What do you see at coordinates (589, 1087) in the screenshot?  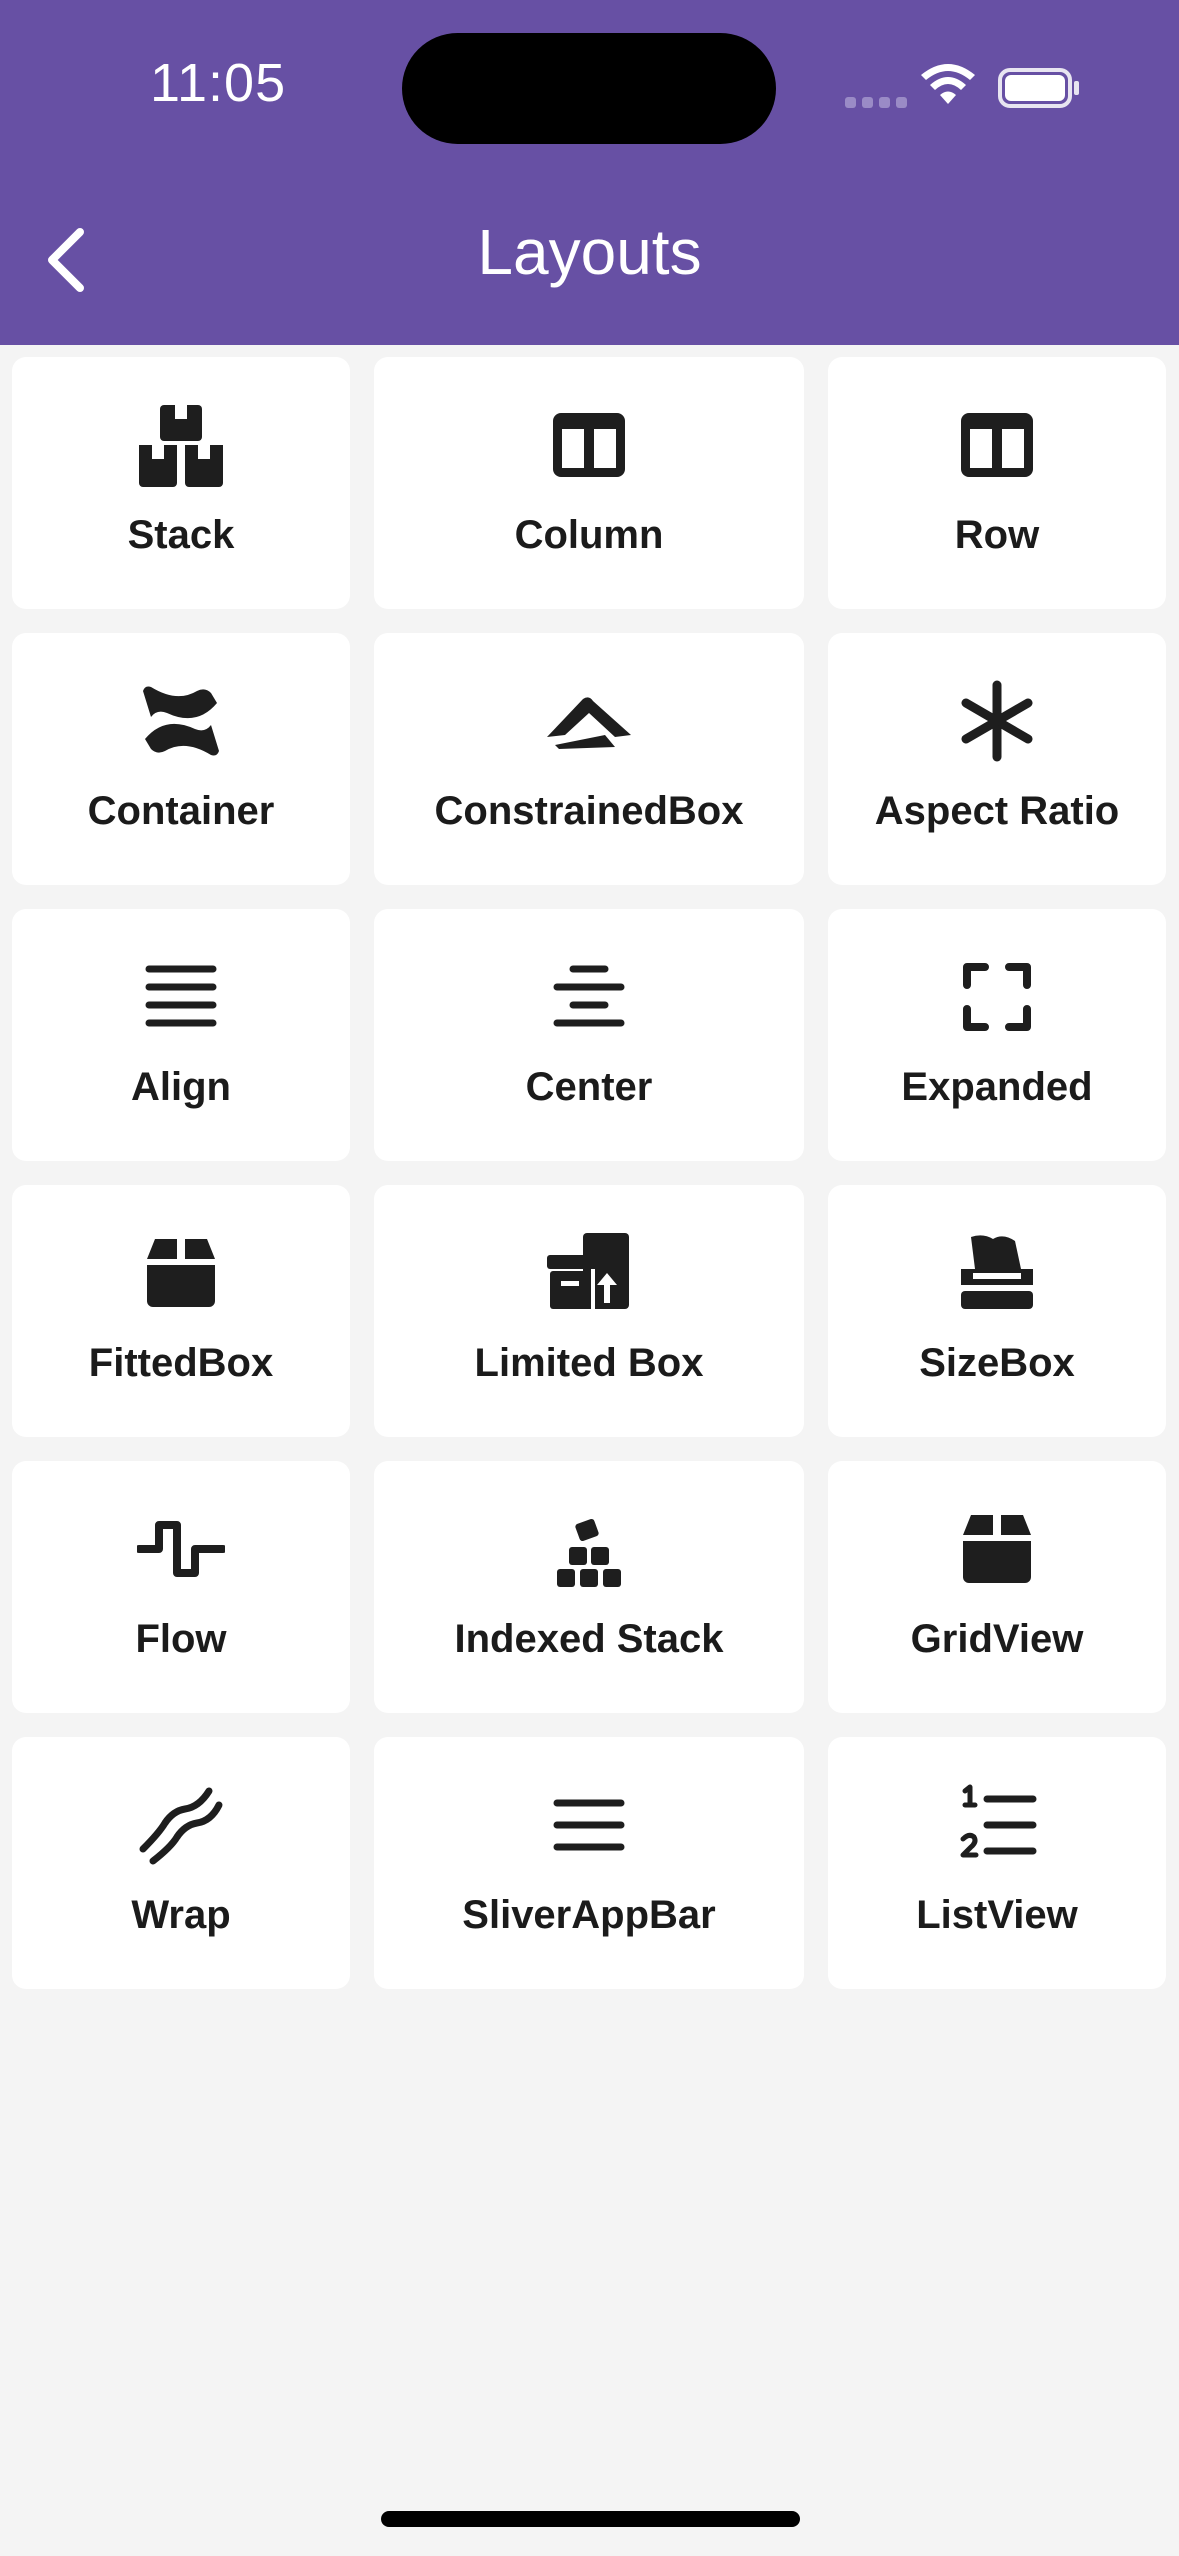 I see `tile-label: Center` at bounding box center [589, 1087].